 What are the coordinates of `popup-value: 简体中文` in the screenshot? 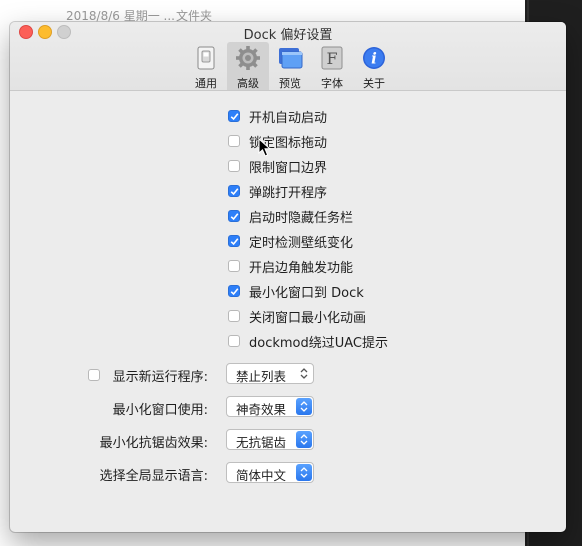 It's located at (261, 475).